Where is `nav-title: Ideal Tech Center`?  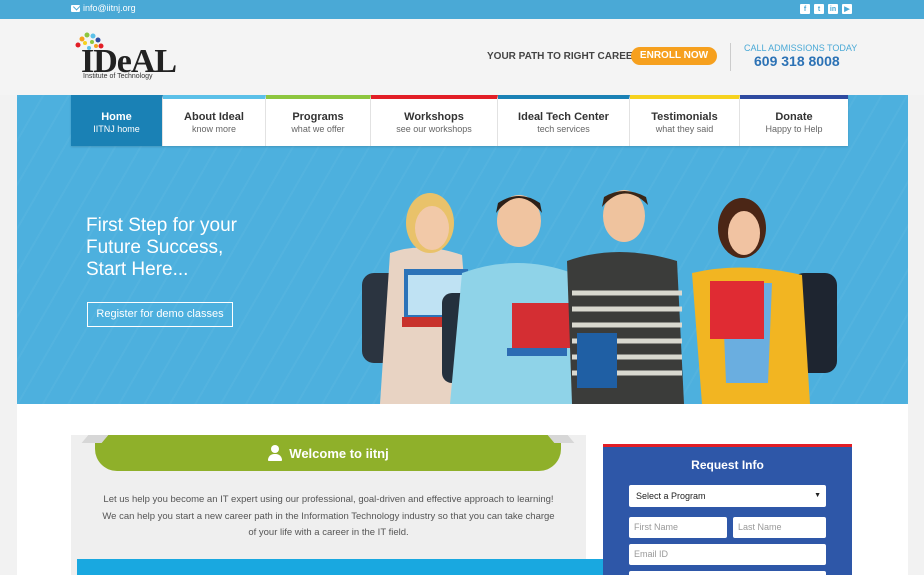 nav-title: Ideal Tech Center is located at coordinates (563, 117).